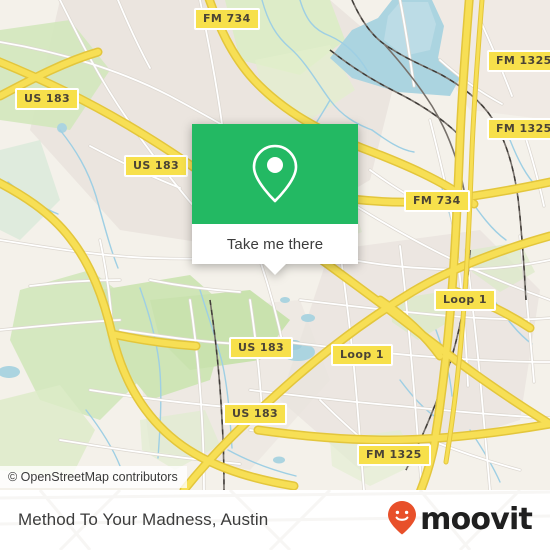 This screenshot has height=550, width=550. I want to click on moovit-logo: moovit, so click(460, 520).